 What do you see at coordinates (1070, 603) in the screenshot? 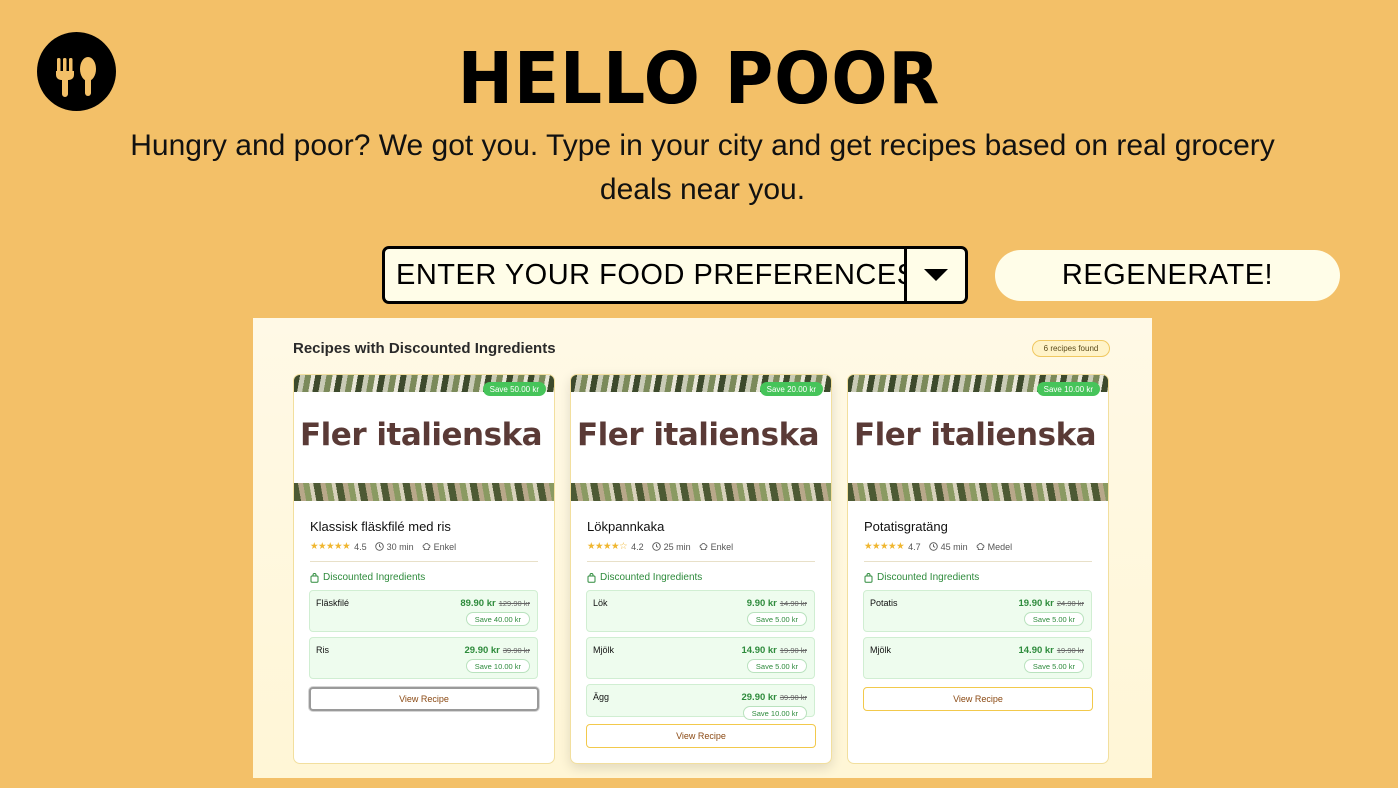
I see `old-price: 24.90 kr` at bounding box center [1070, 603].